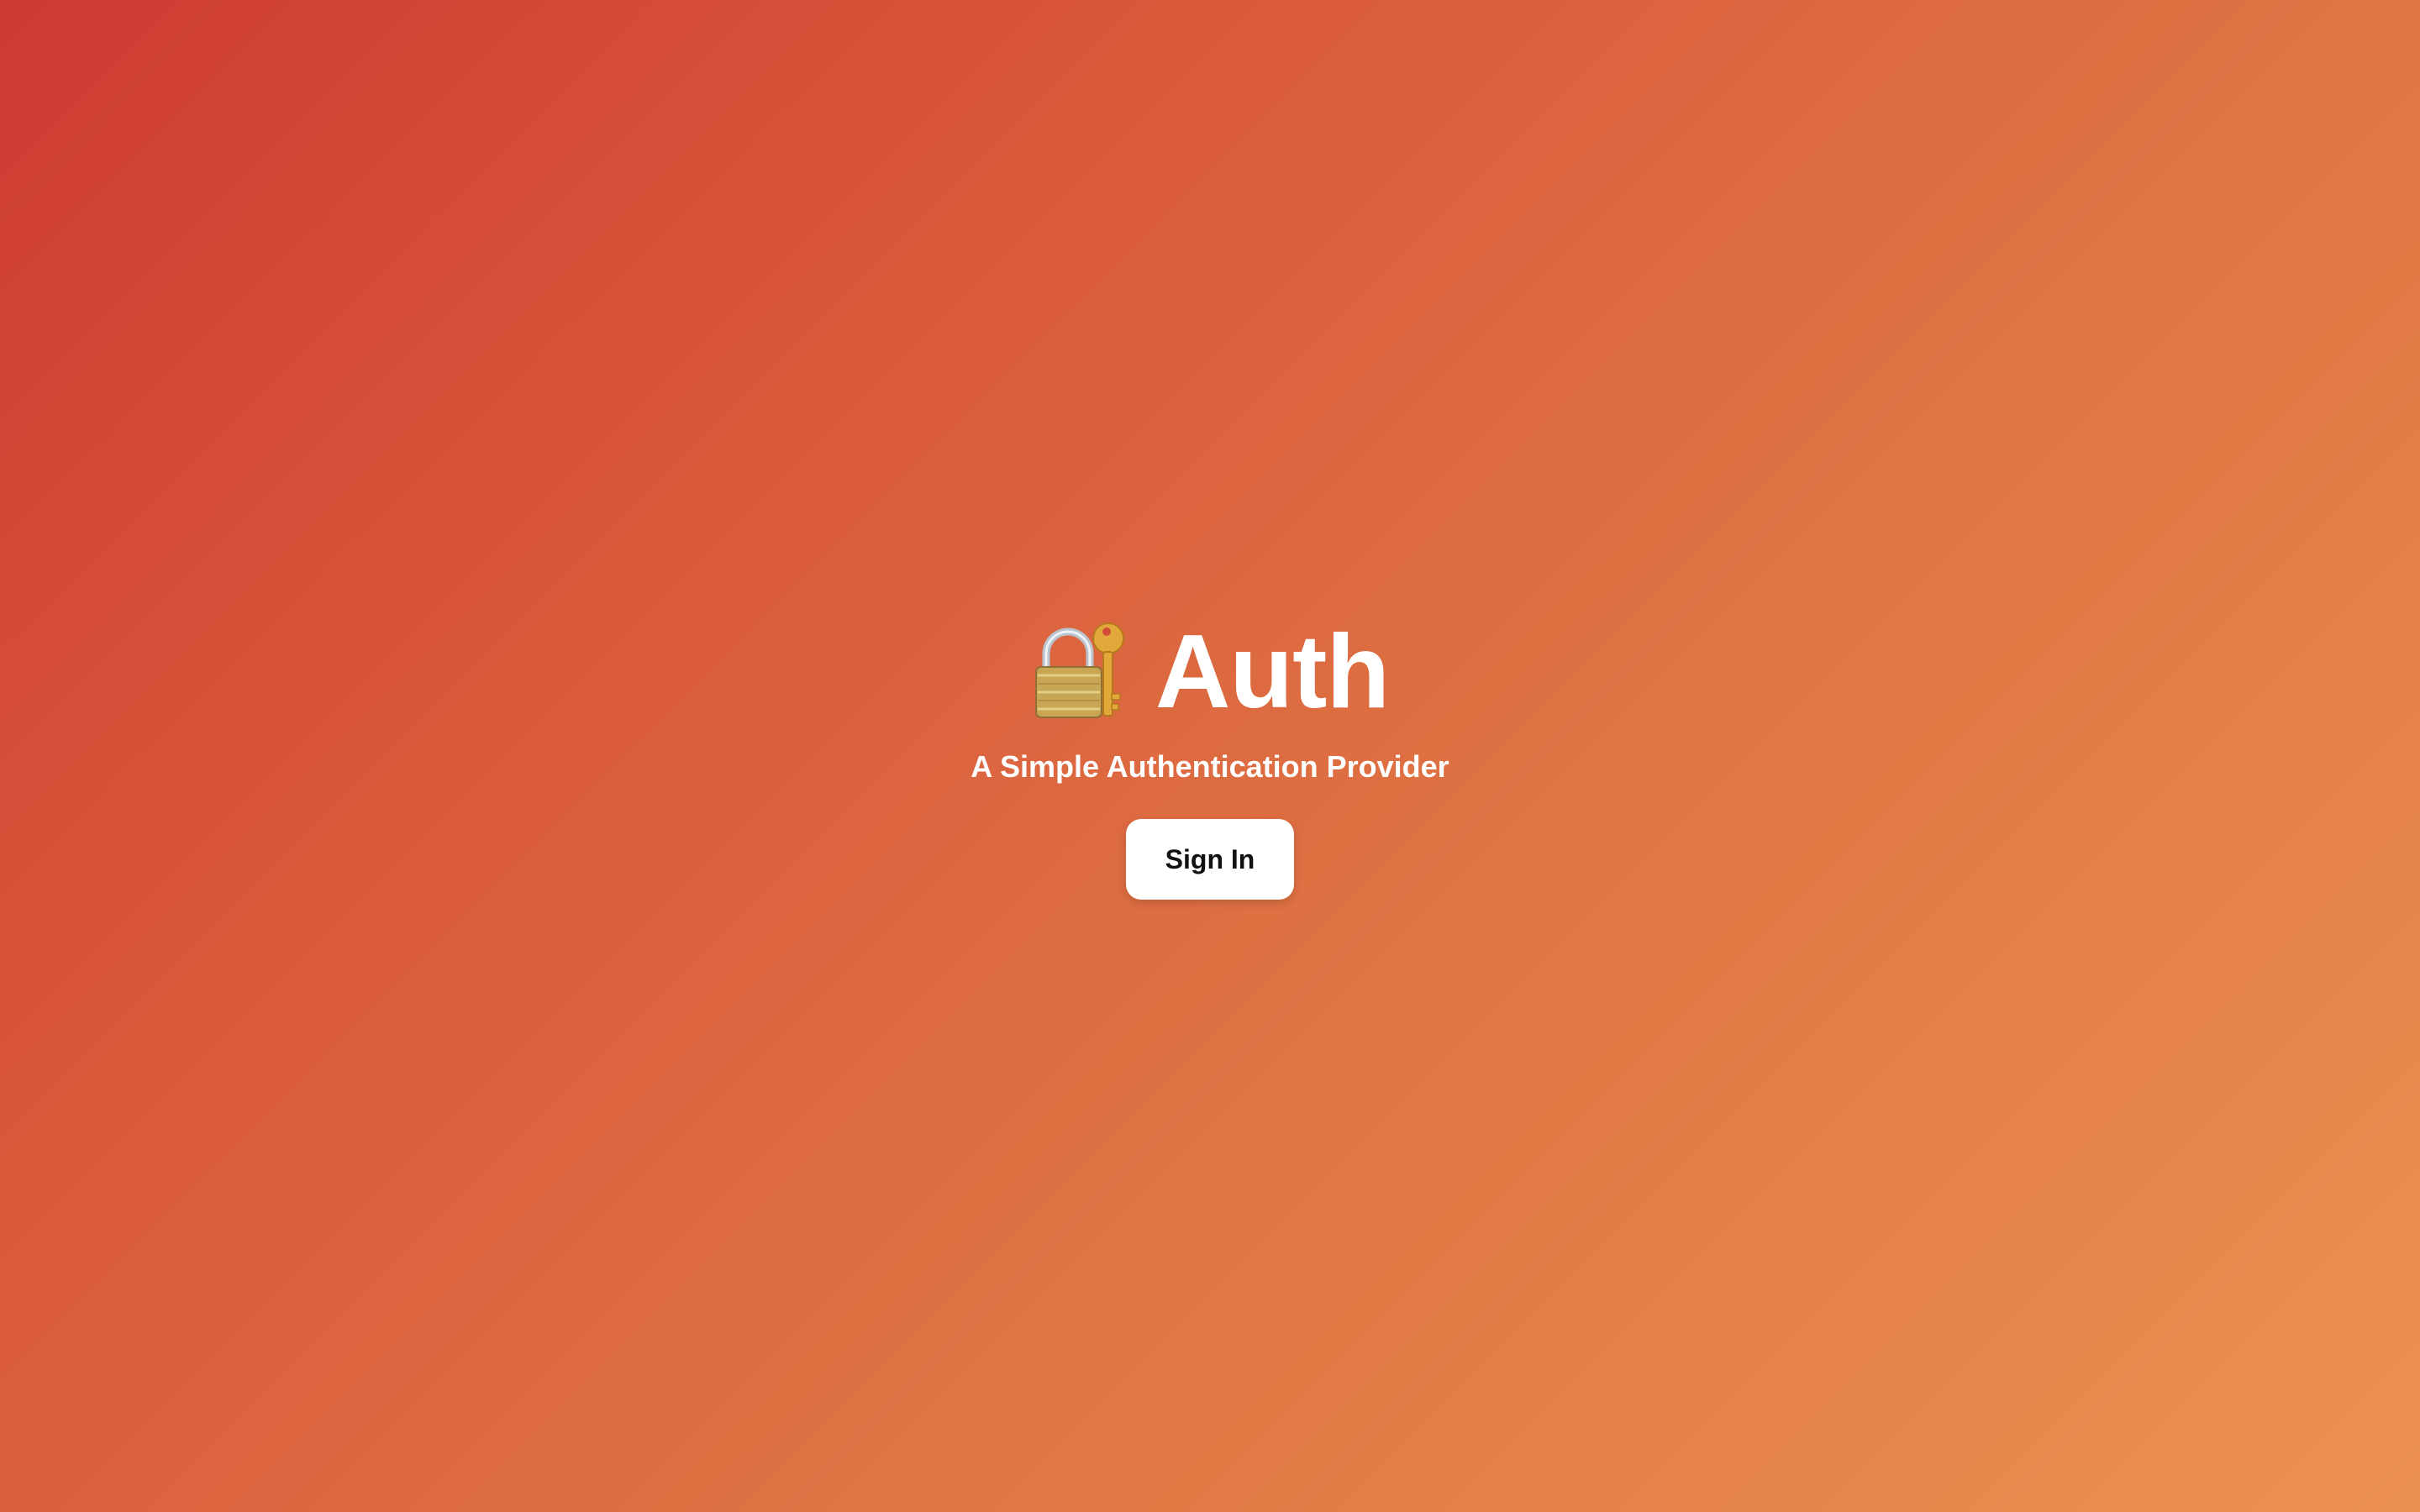  What do you see at coordinates (1210, 859) in the screenshot?
I see `sign-in-button: Sign In` at bounding box center [1210, 859].